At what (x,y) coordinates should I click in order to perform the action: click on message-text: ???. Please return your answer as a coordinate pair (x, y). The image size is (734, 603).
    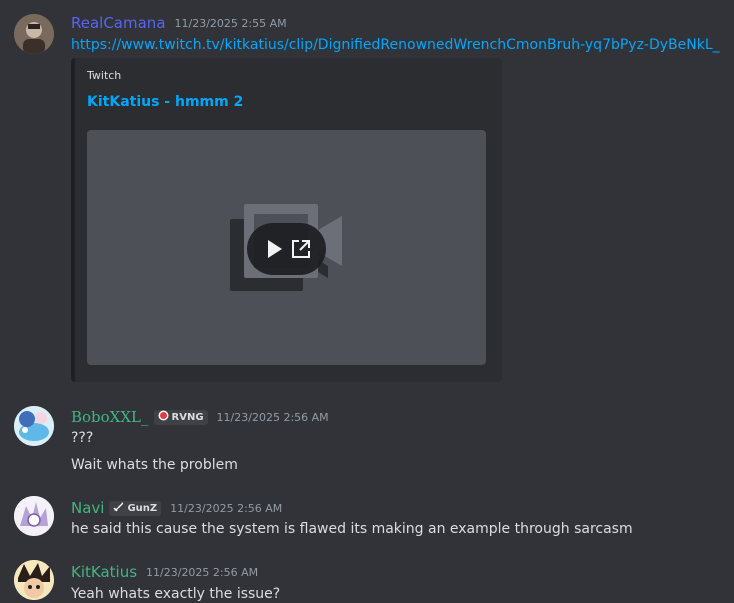
    Looking at the image, I should click on (82, 438).